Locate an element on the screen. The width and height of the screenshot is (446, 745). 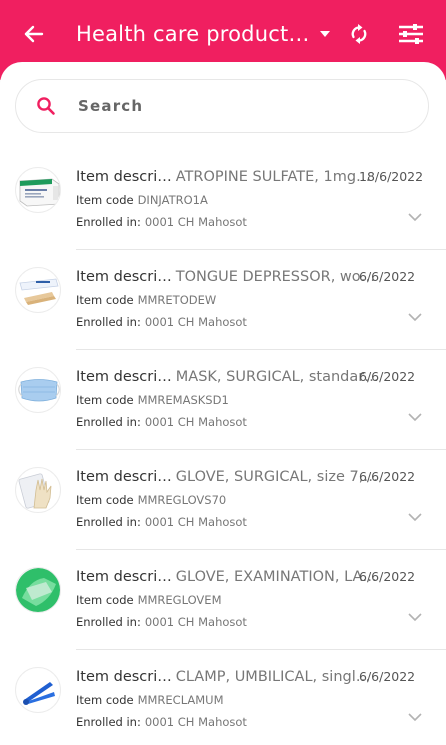
back-button is located at coordinates (34, 34).